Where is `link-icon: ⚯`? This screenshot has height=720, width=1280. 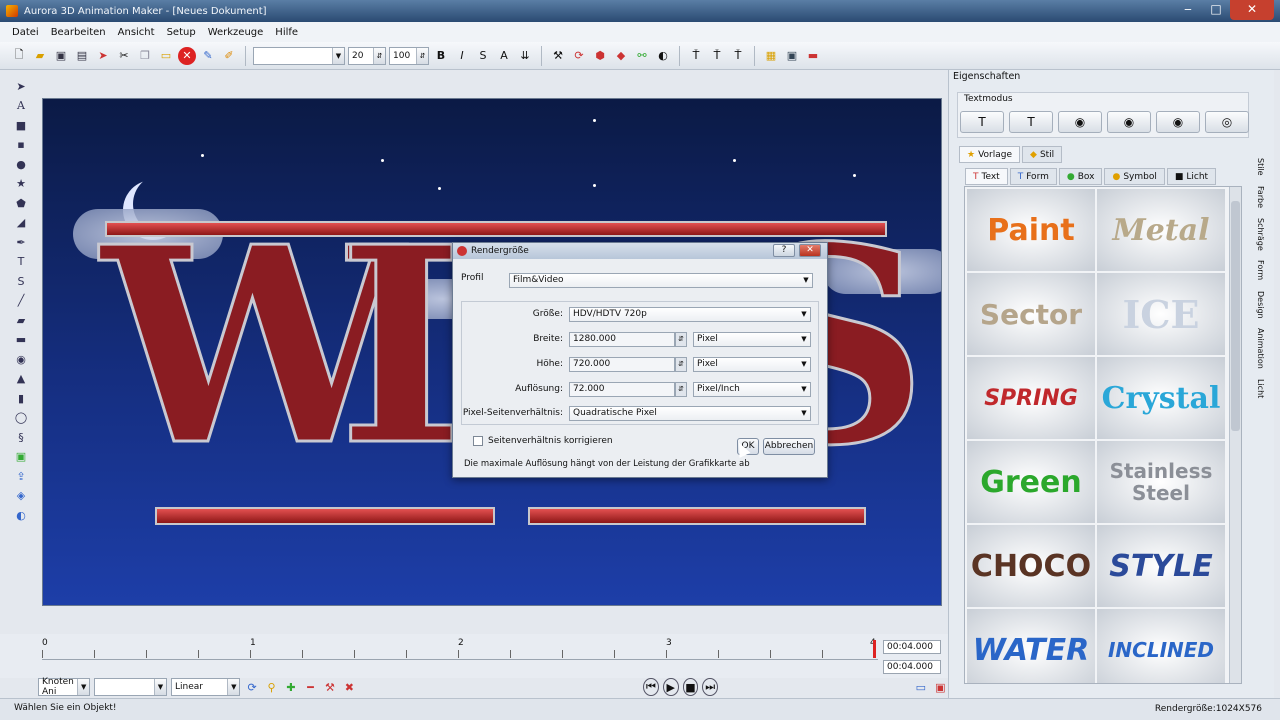
link-icon: ⚯ is located at coordinates (642, 56).